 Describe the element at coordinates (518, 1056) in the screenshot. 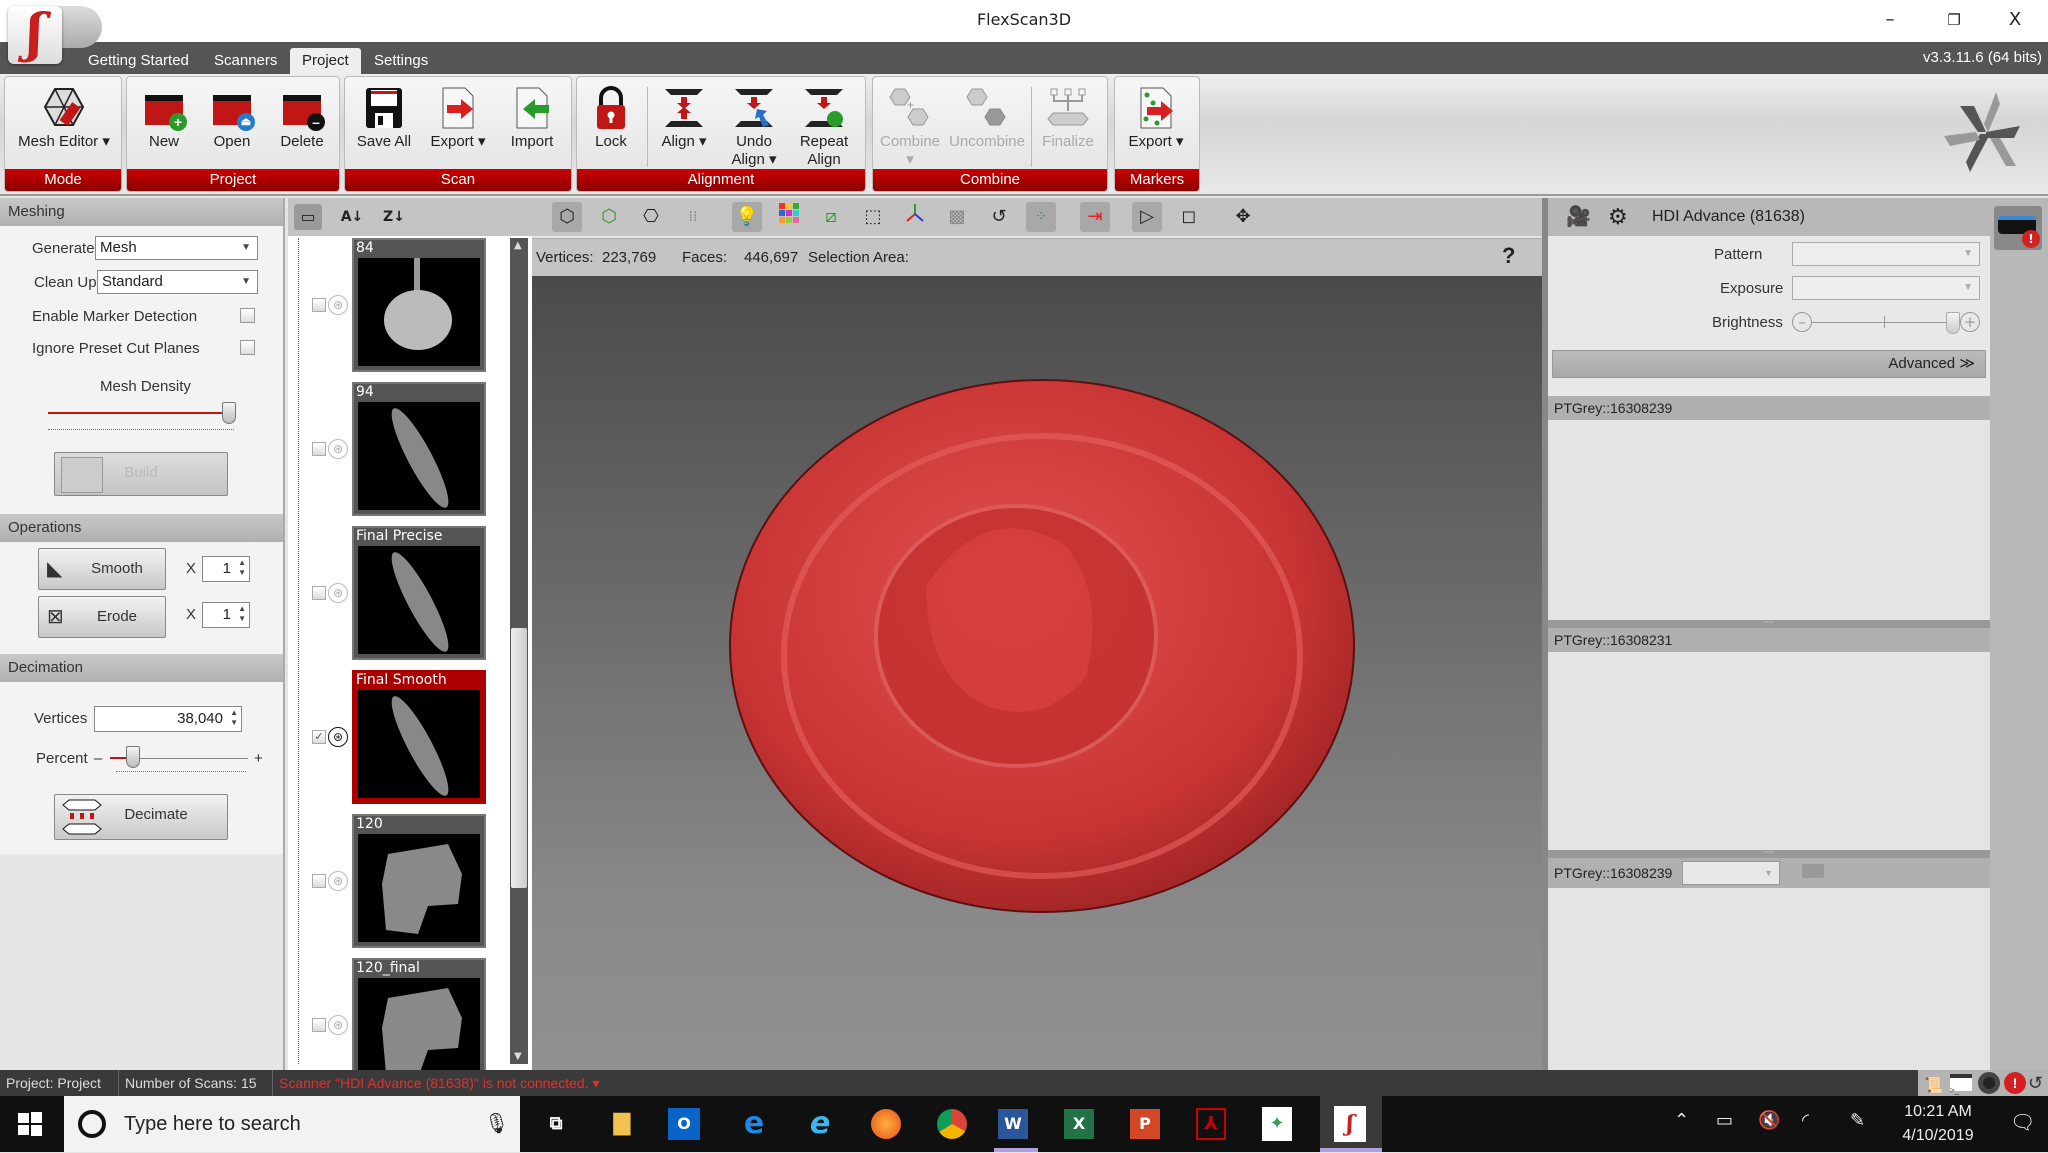

I see `scroll-down-icon: ▼` at that location.